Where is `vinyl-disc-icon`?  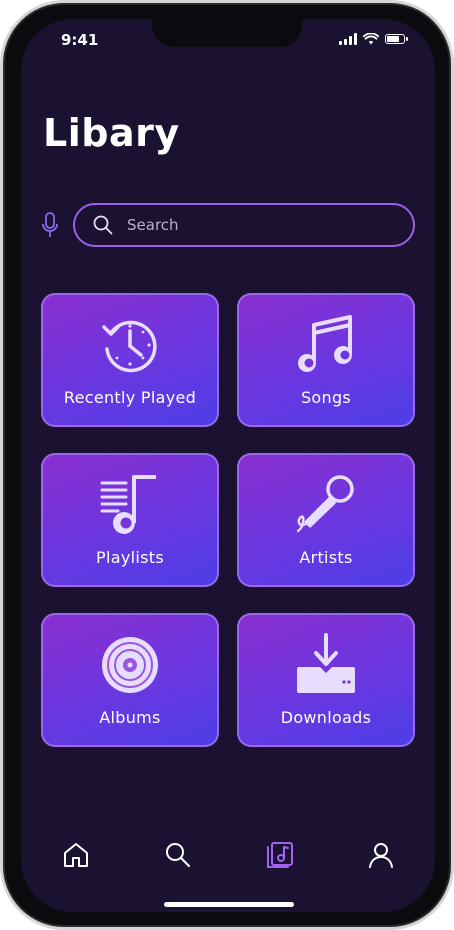
vinyl-disc-icon is located at coordinates (130, 665).